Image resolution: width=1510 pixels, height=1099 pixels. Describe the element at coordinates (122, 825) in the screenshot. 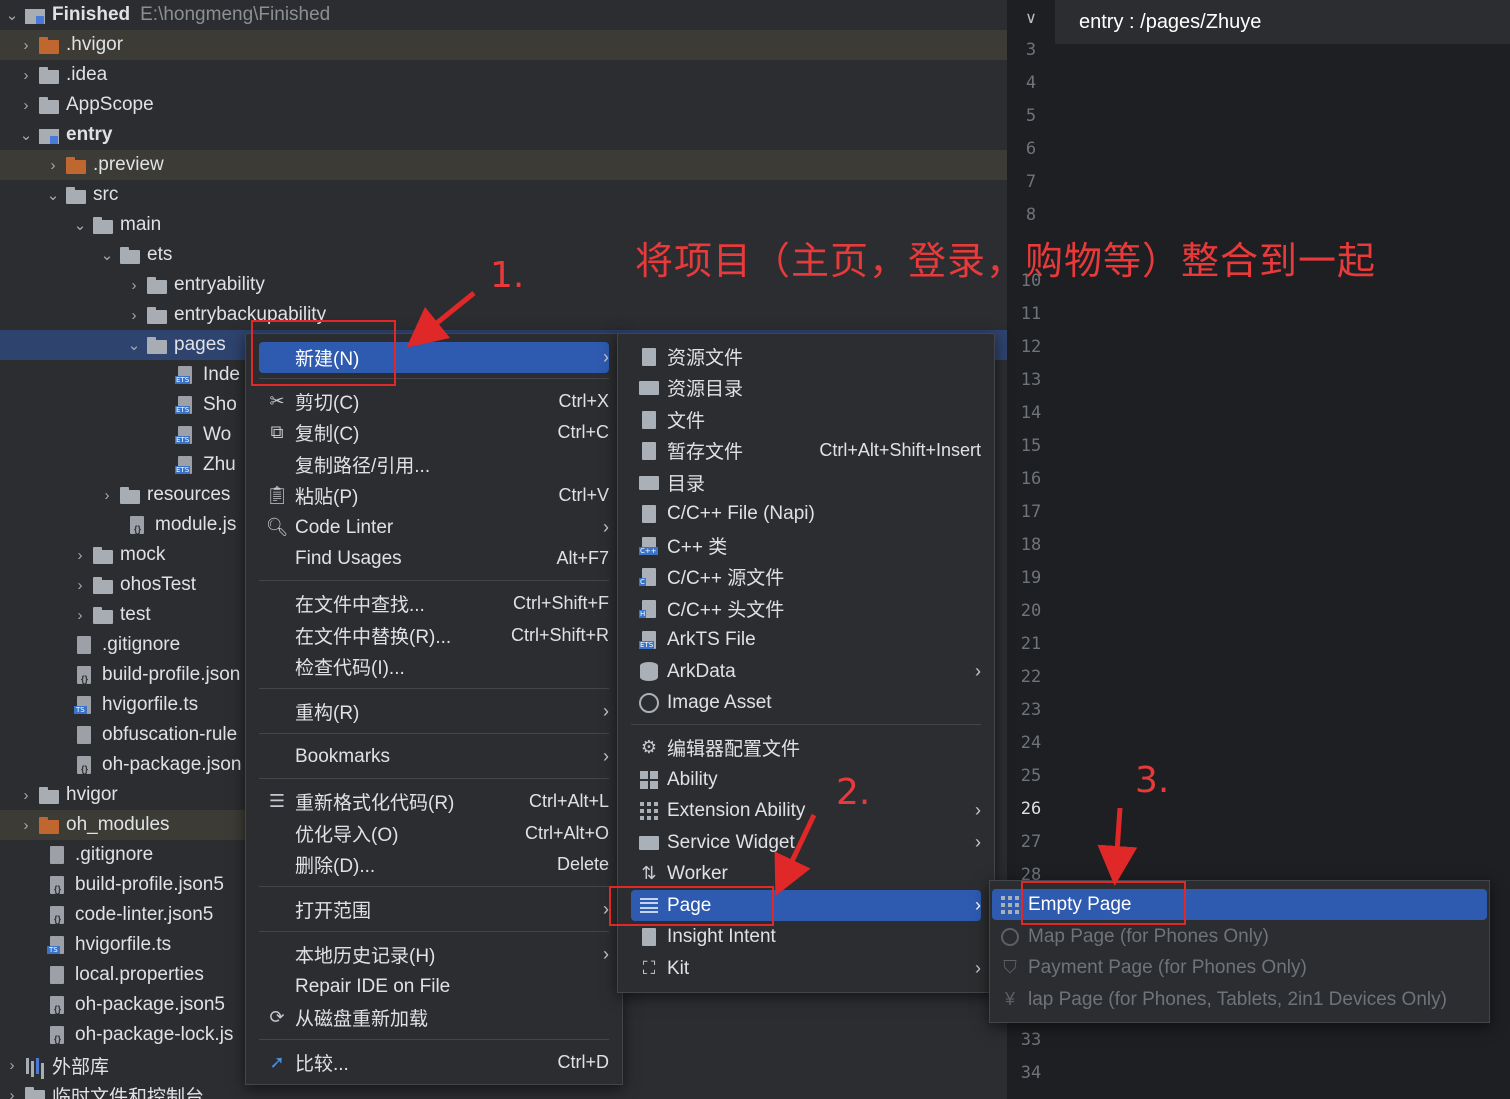

I see `tree-item: › oh_modules` at that location.